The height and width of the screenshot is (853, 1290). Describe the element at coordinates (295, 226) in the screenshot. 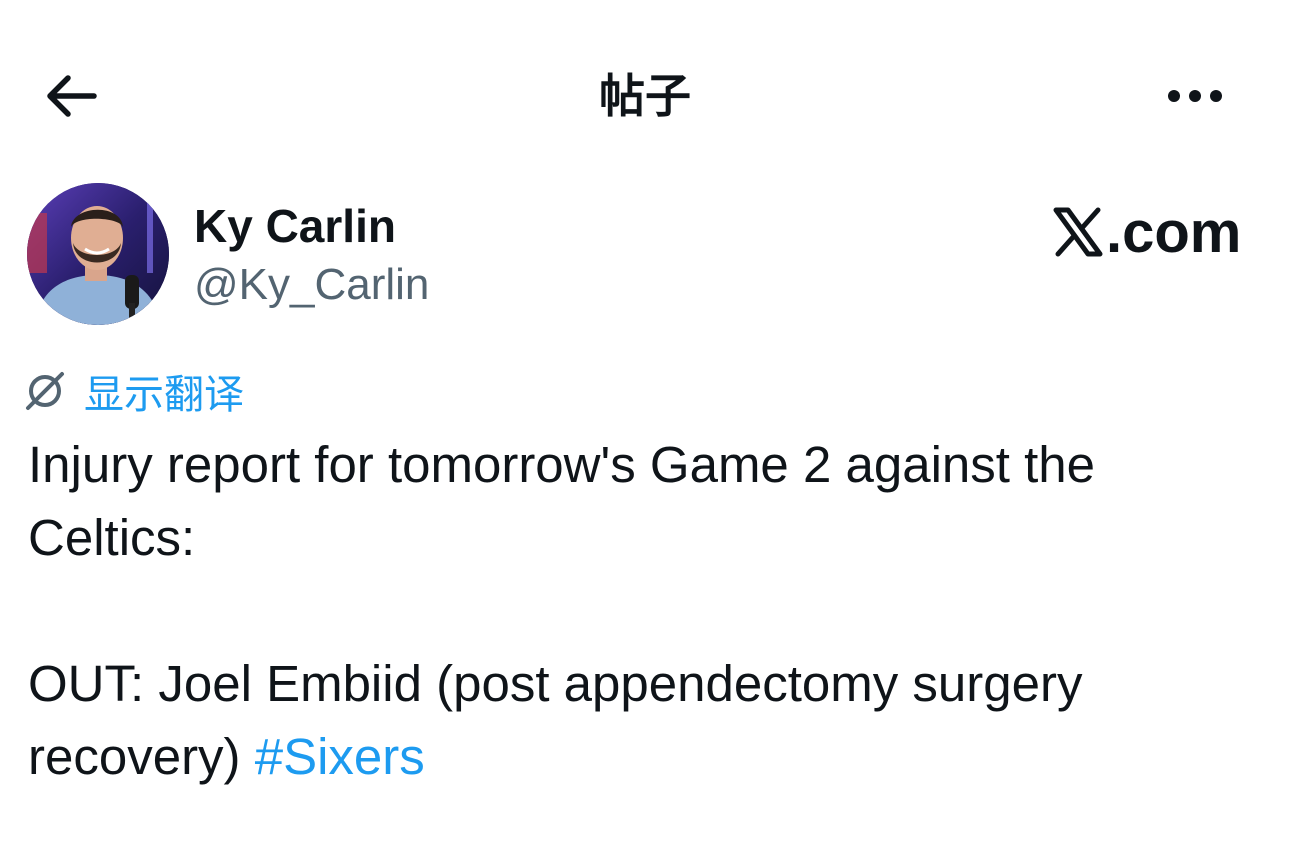

I see `author-display-name: Ky Carlin` at that location.